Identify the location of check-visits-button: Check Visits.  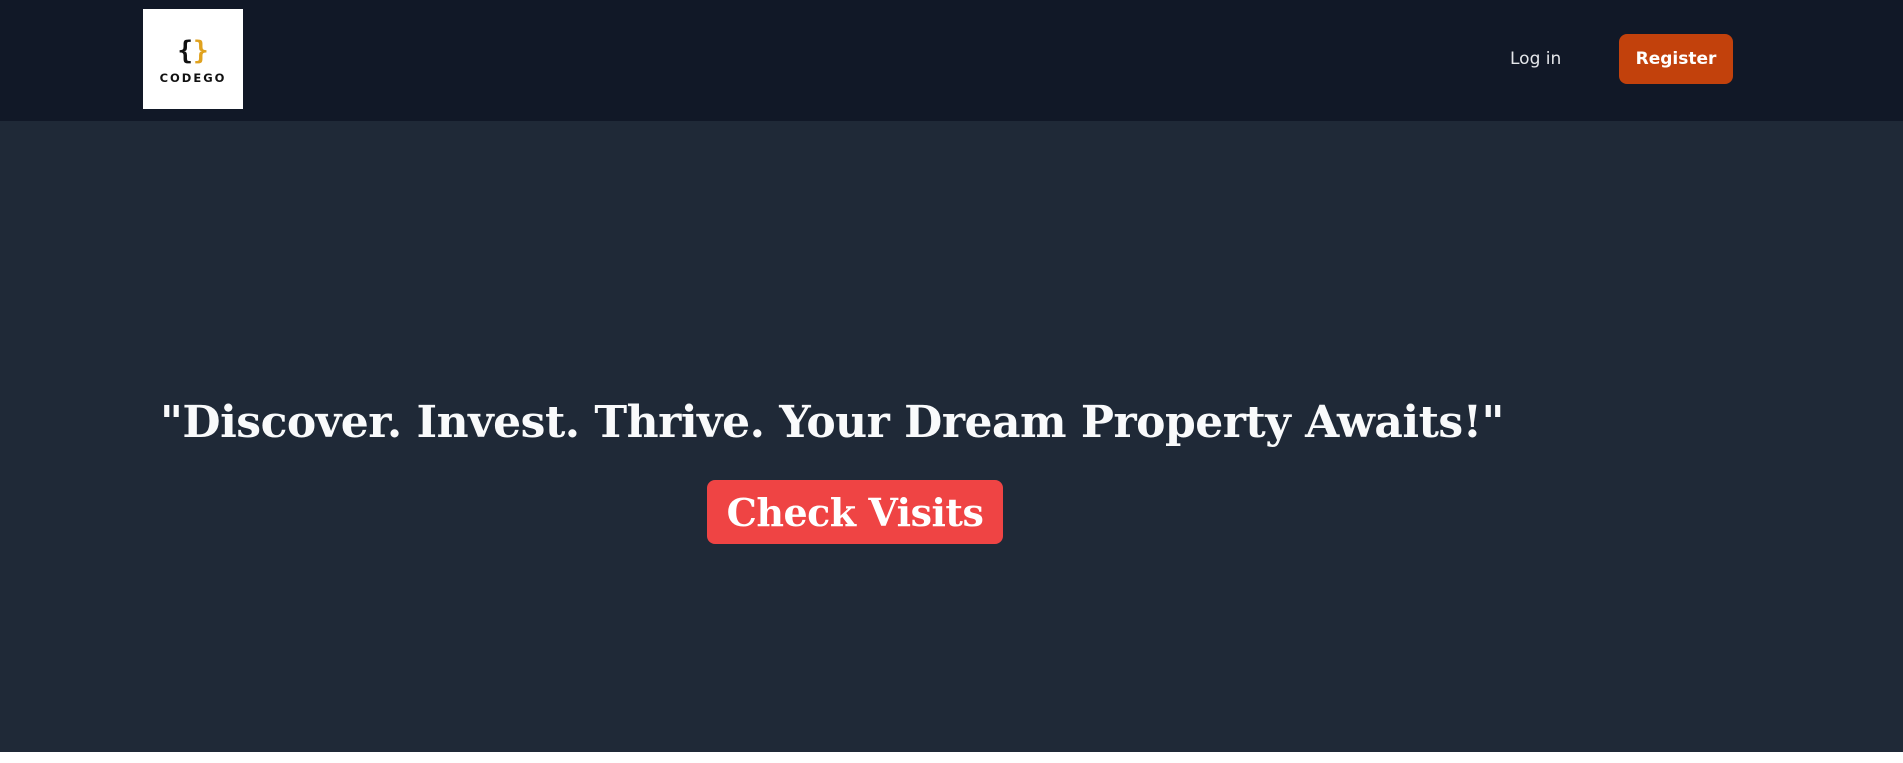
(855, 512).